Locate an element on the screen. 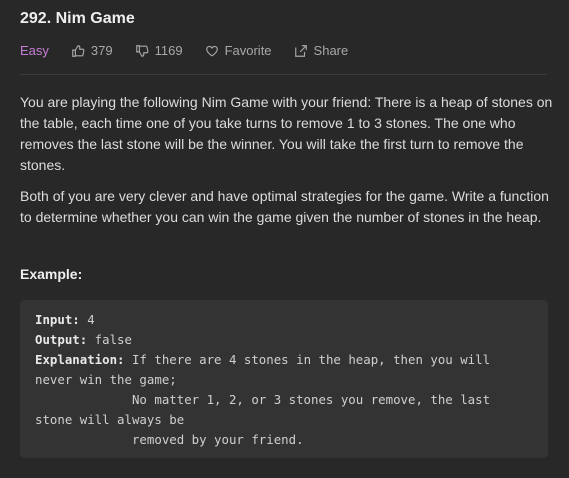 This screenshot has height=478, width=569. thumbs-down-icon is located at coordinates (142, 50).